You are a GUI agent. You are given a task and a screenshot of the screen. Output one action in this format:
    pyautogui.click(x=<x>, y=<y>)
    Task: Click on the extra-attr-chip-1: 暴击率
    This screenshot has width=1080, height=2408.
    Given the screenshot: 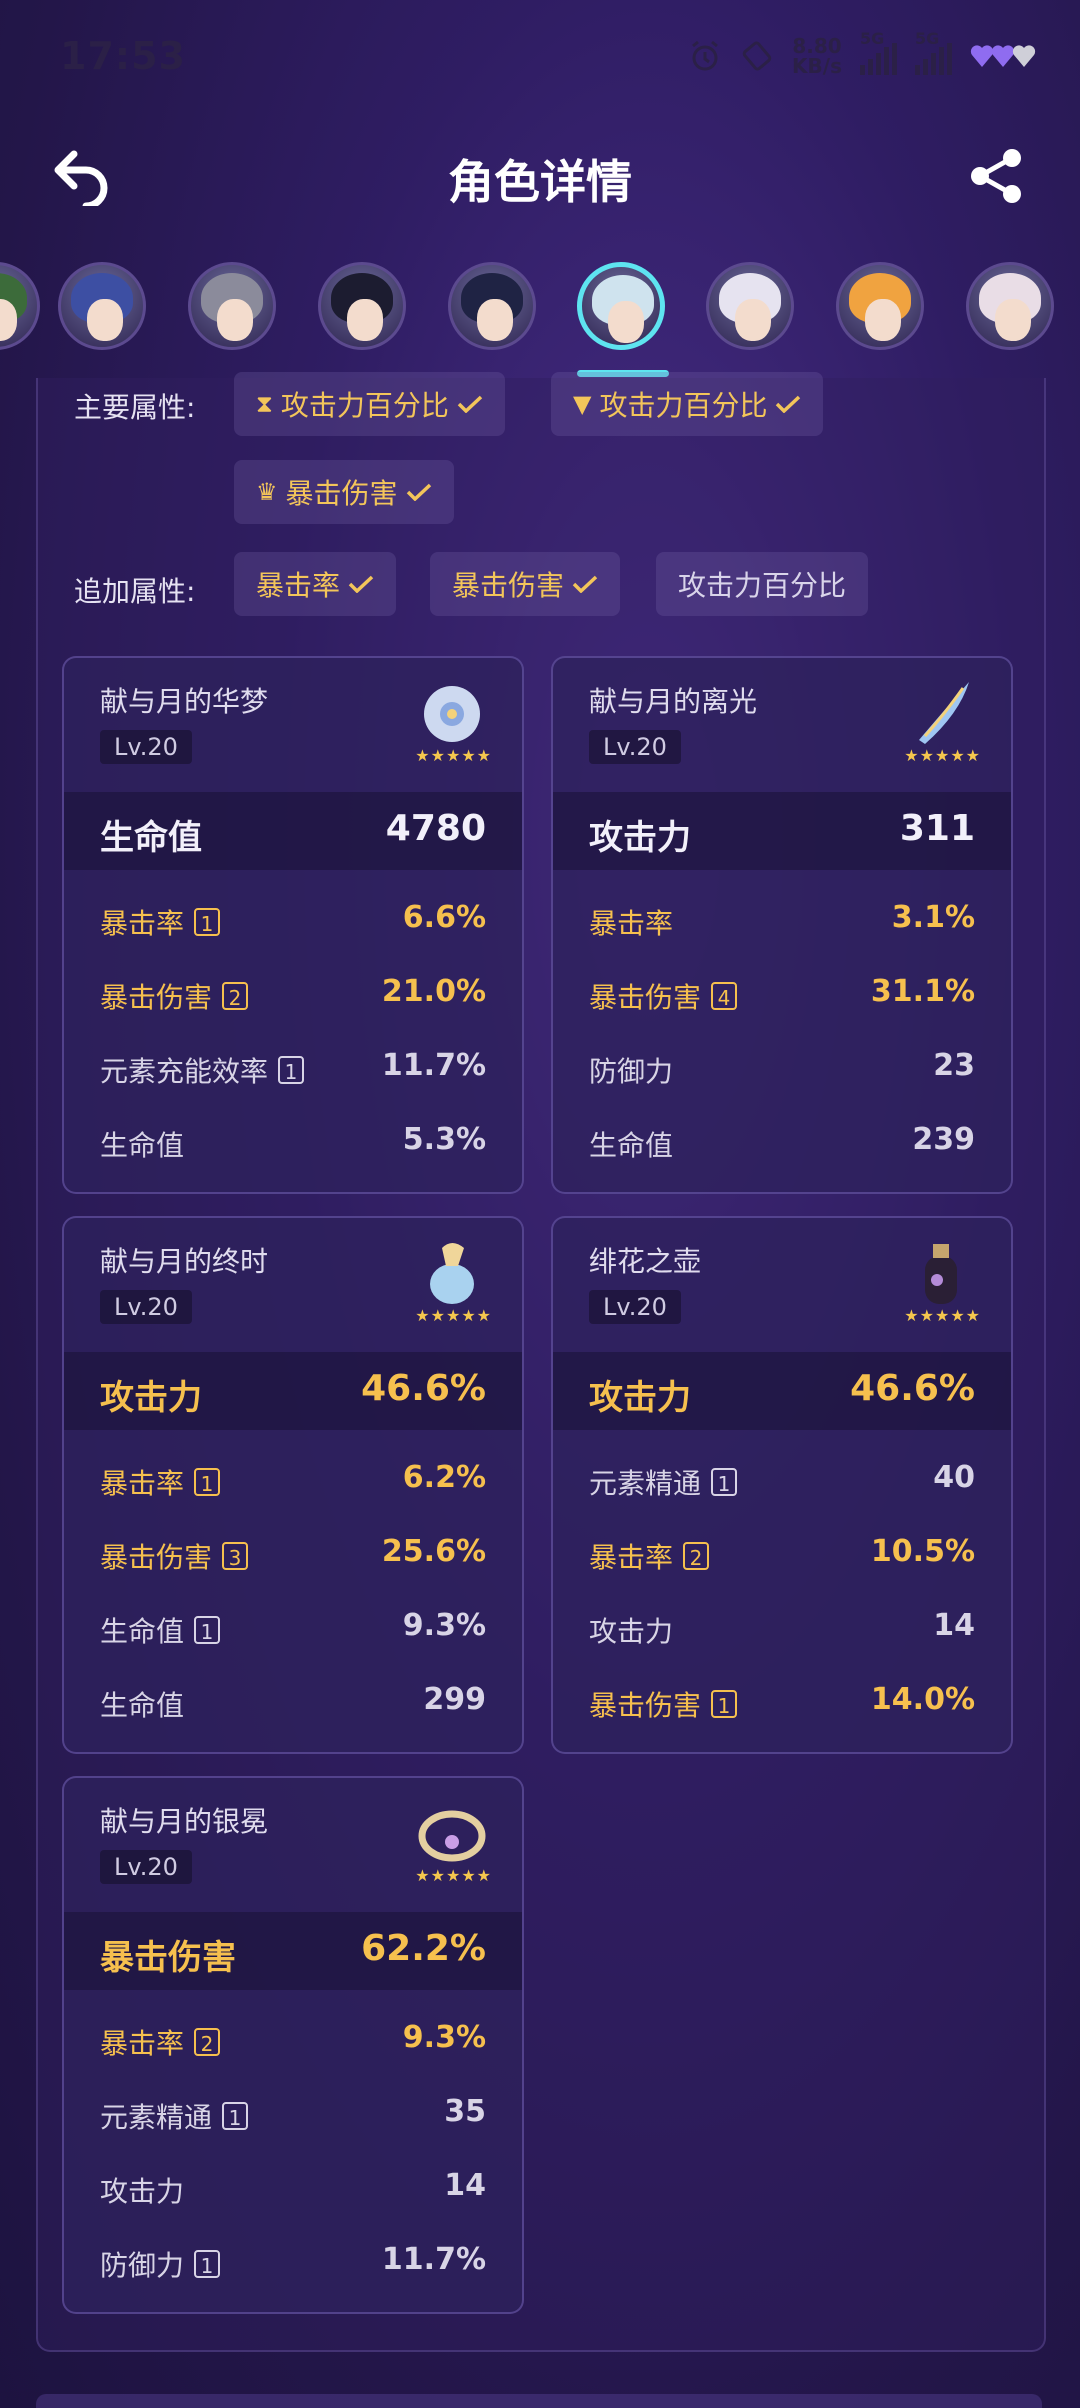 What is the action you would take?
    pyautogui.click(x=315, y=584)
    